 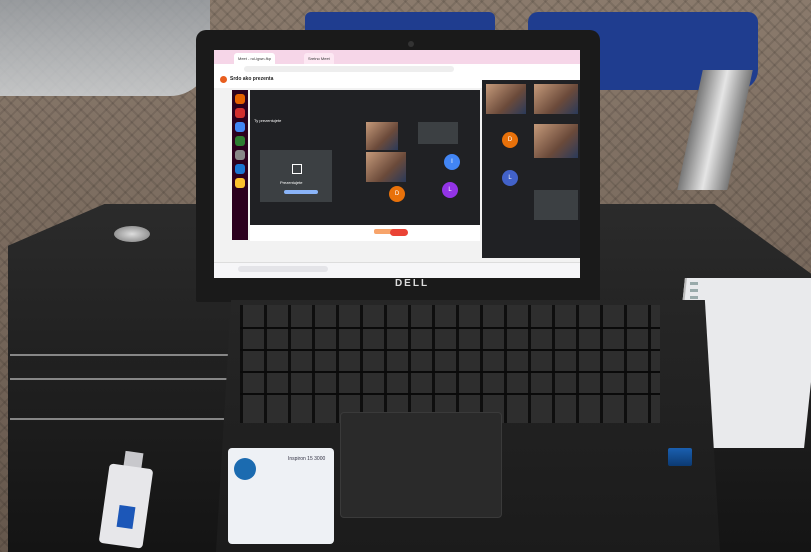 I want to click on presentation-label: Prezentujete, so click(x=291, y=182).